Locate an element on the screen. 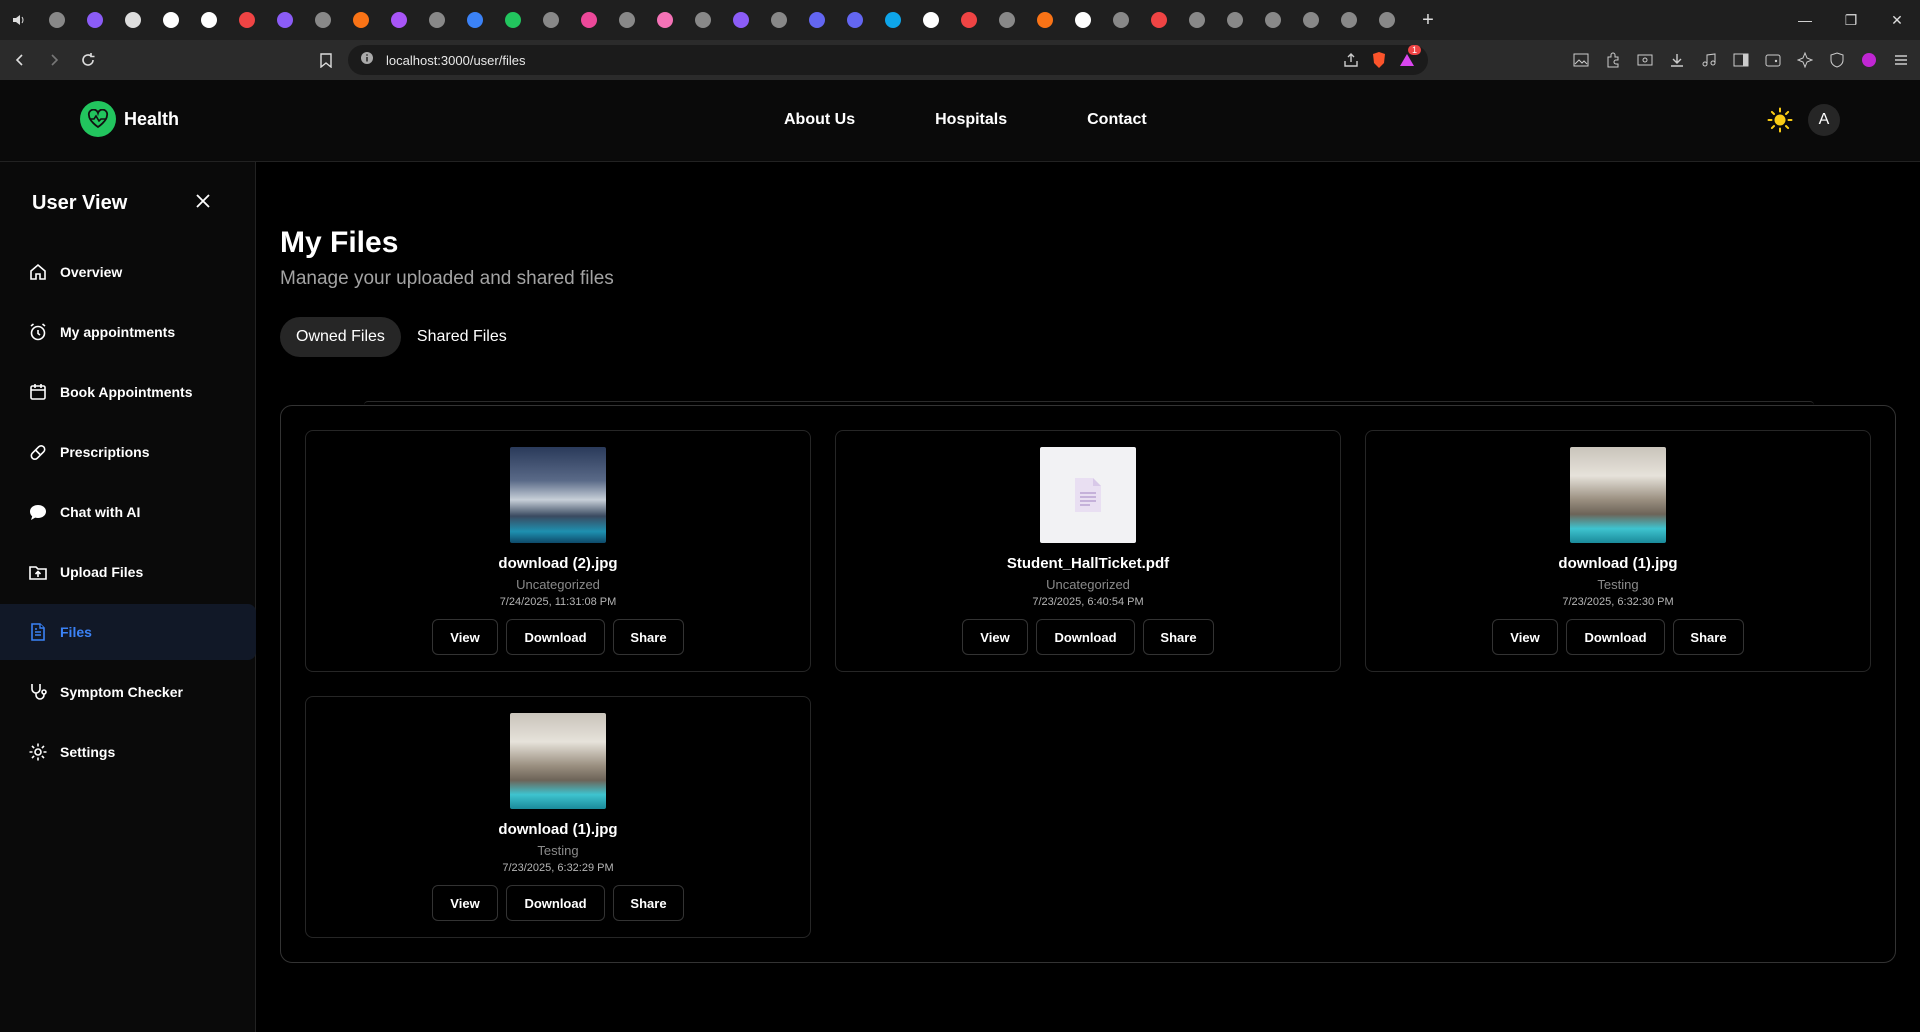 This screenshot has width=1920, height=1032. minimize-icon: — is located at coordinates (1805, 20).